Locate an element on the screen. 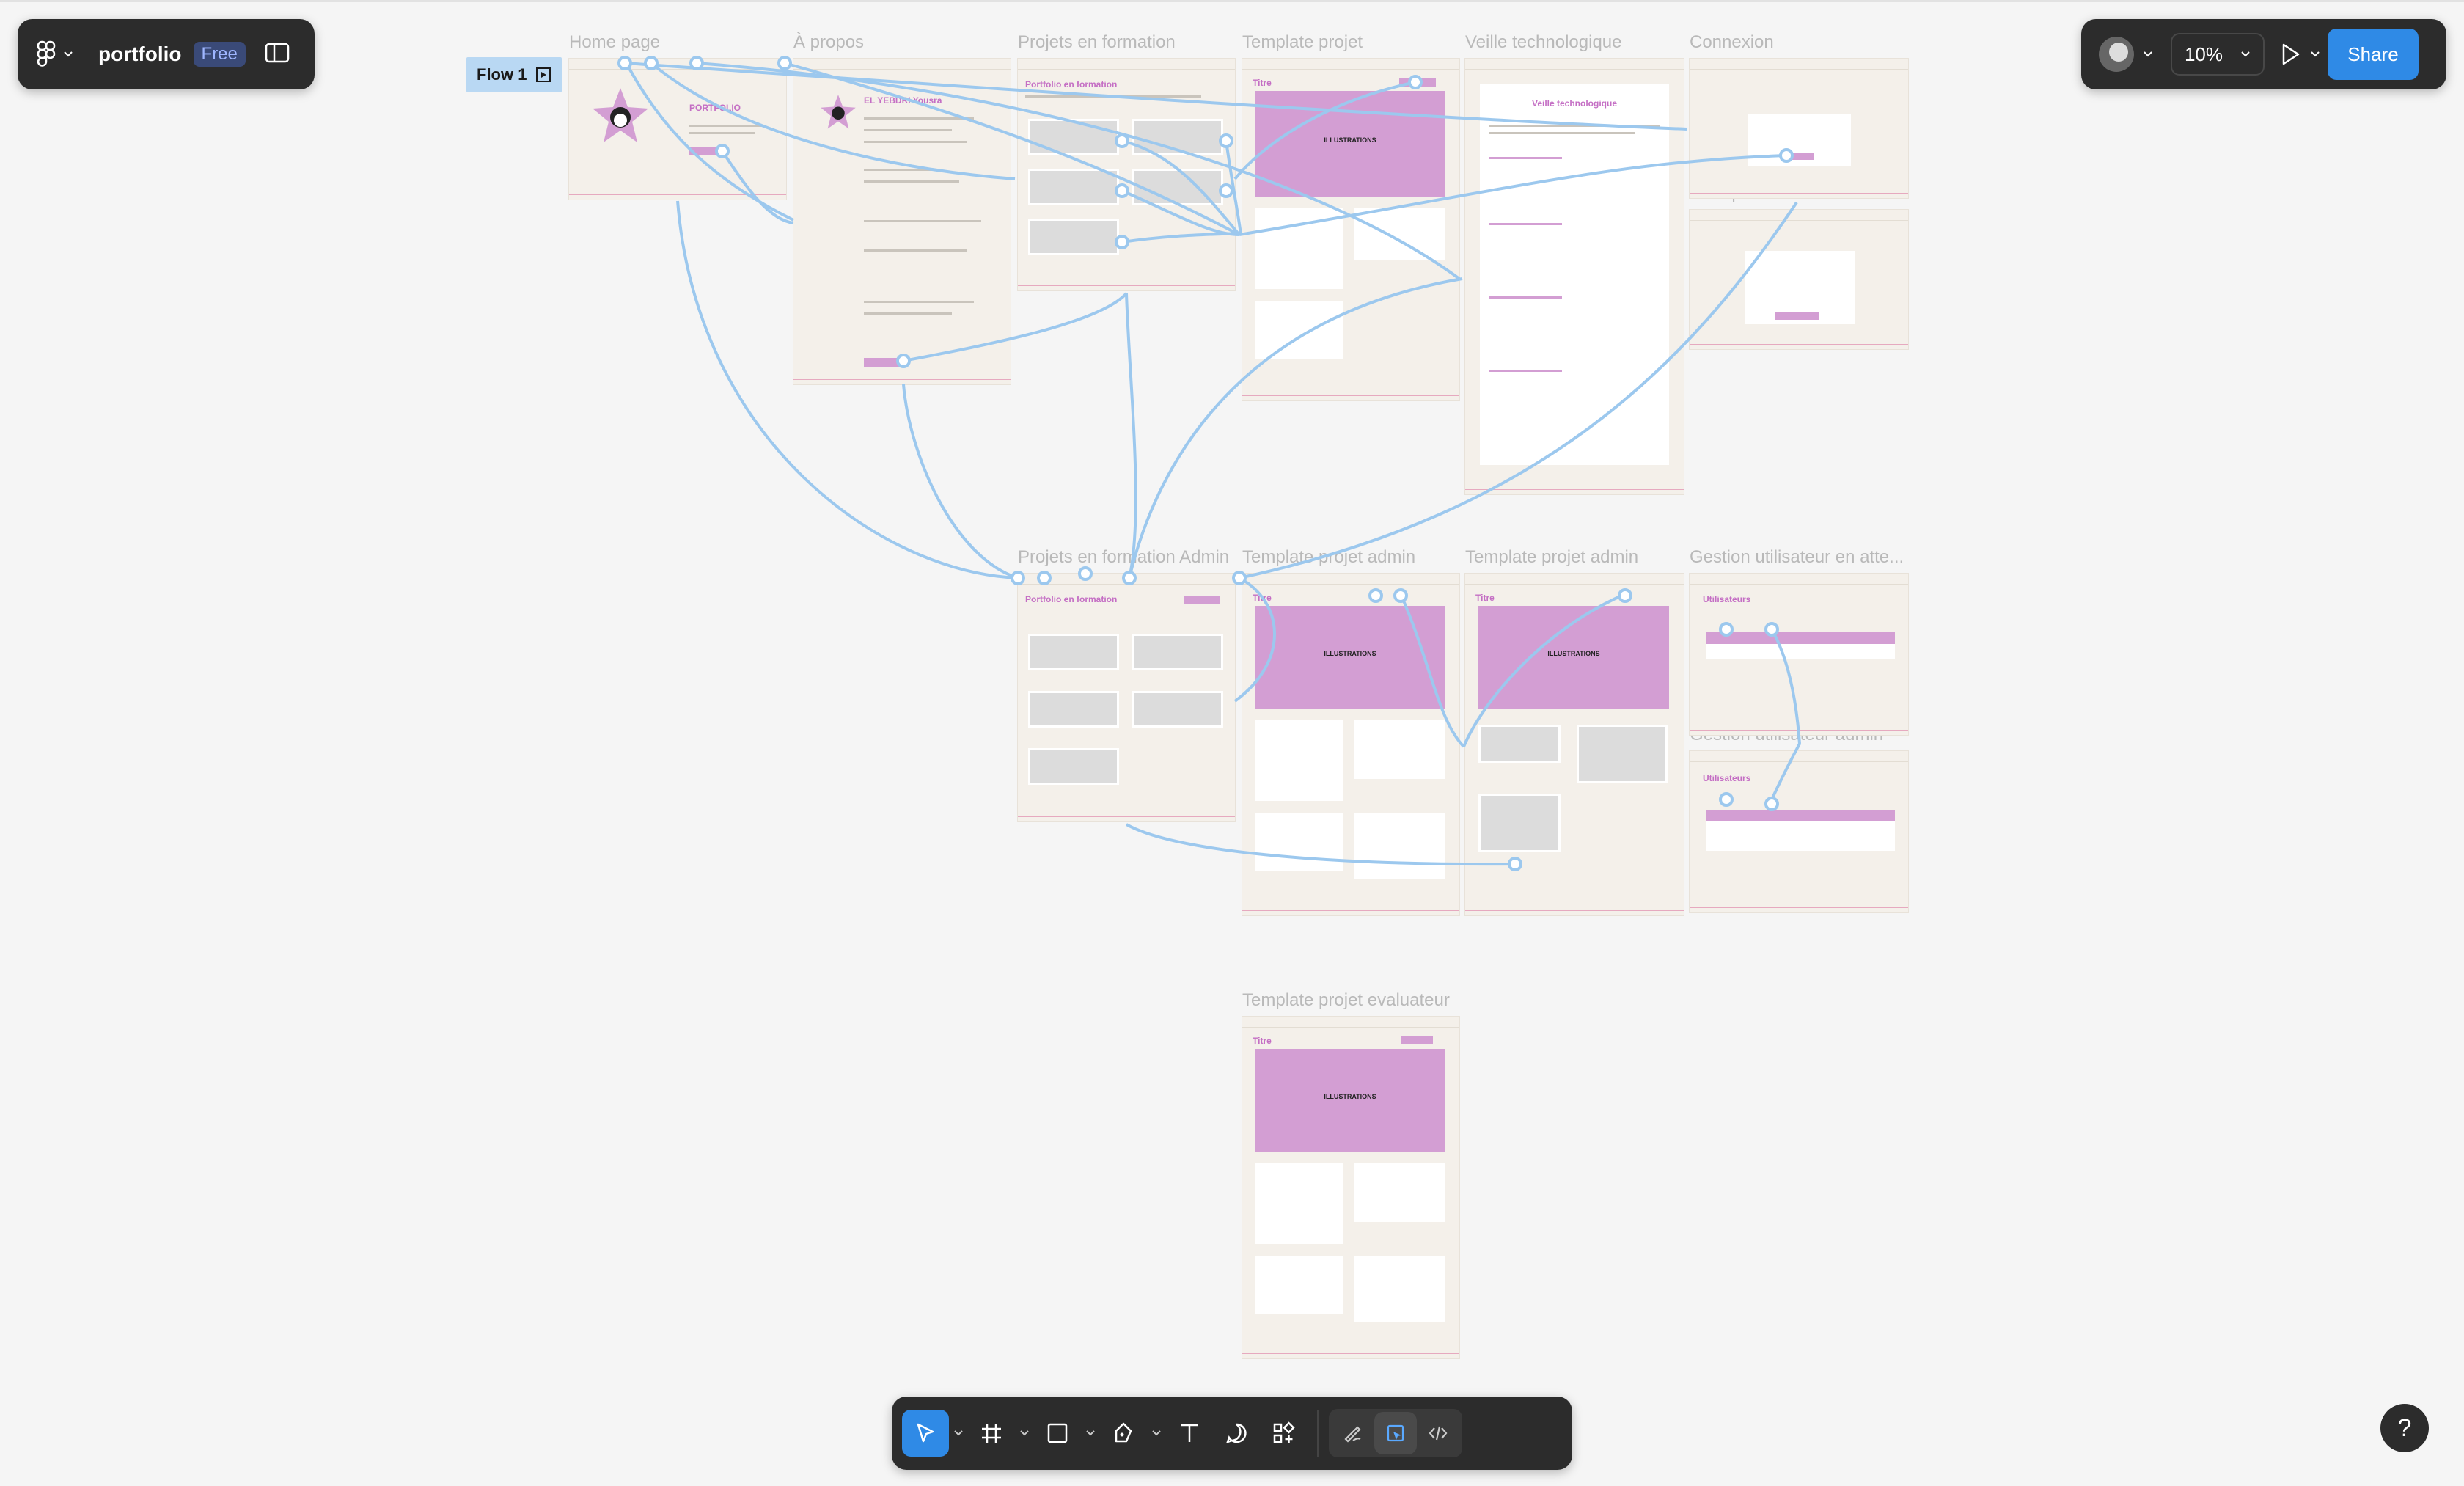  help-button: ? is located at coordinates (2404, 1428).